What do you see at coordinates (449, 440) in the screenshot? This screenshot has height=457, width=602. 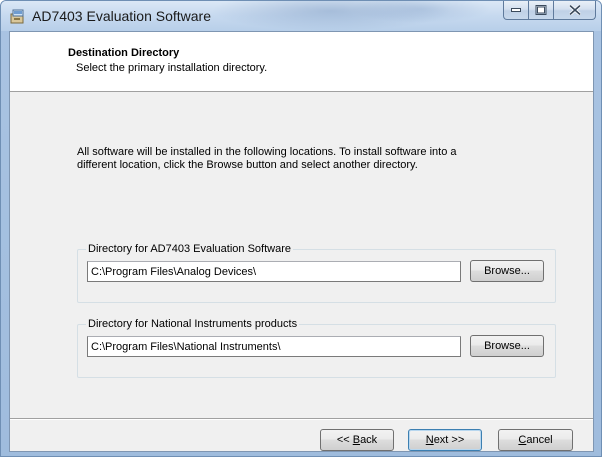 I see `next-label-rest: ext >>` at bounding box center [449, 440].